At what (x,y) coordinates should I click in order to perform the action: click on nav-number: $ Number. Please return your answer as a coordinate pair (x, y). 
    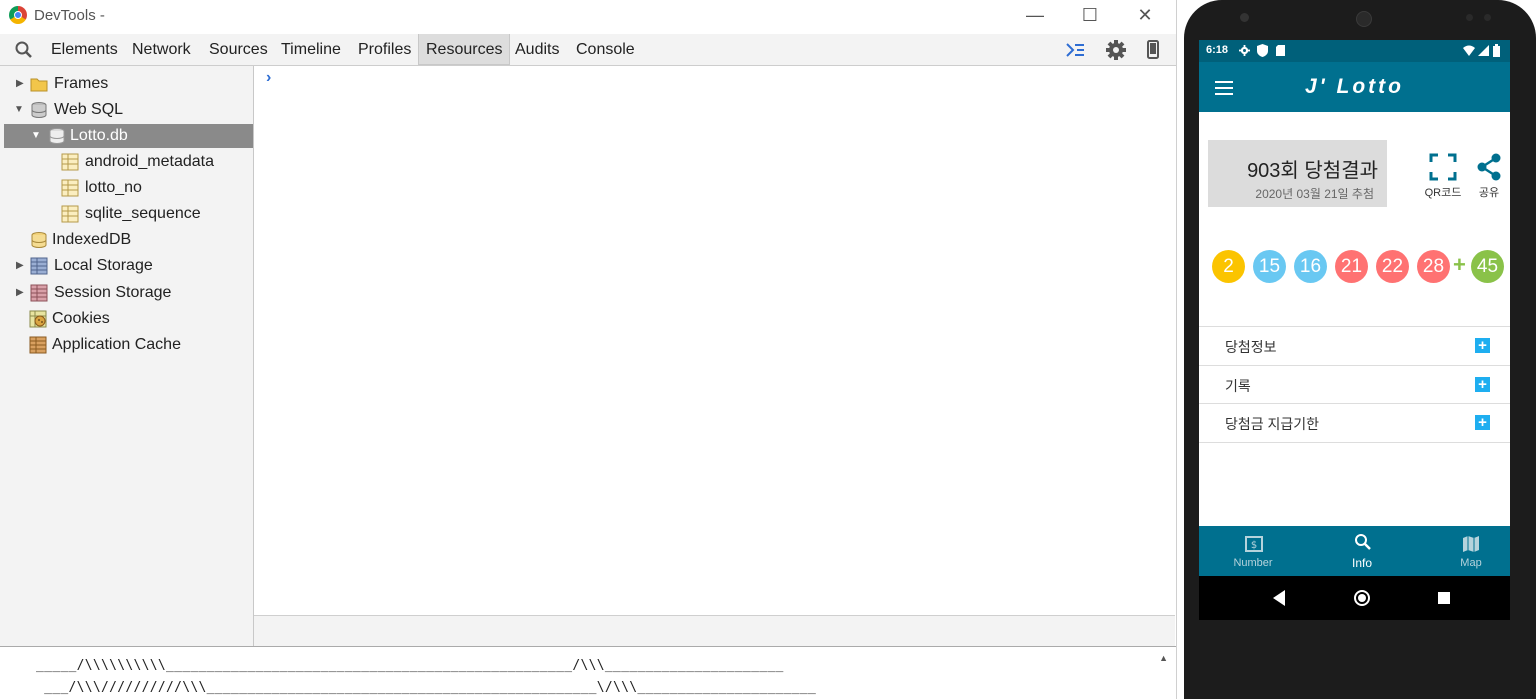
    Looking at the image, I should click on (1253, 551).